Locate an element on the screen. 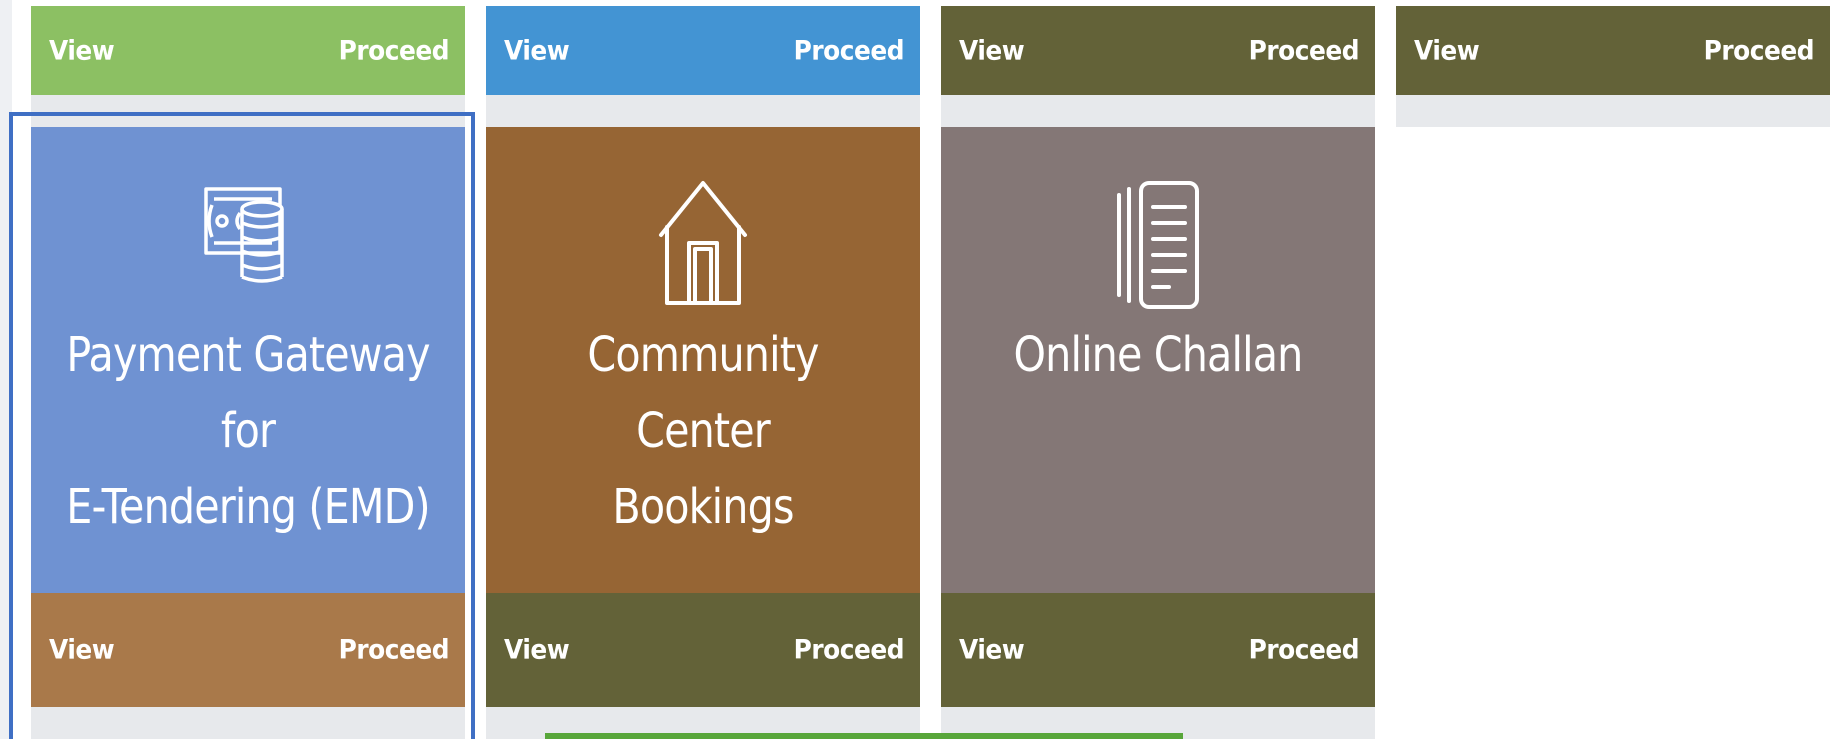 The image size is (1839, 739). top-card-1-action-bar: View Proceed is located at coordinates (248, 50).